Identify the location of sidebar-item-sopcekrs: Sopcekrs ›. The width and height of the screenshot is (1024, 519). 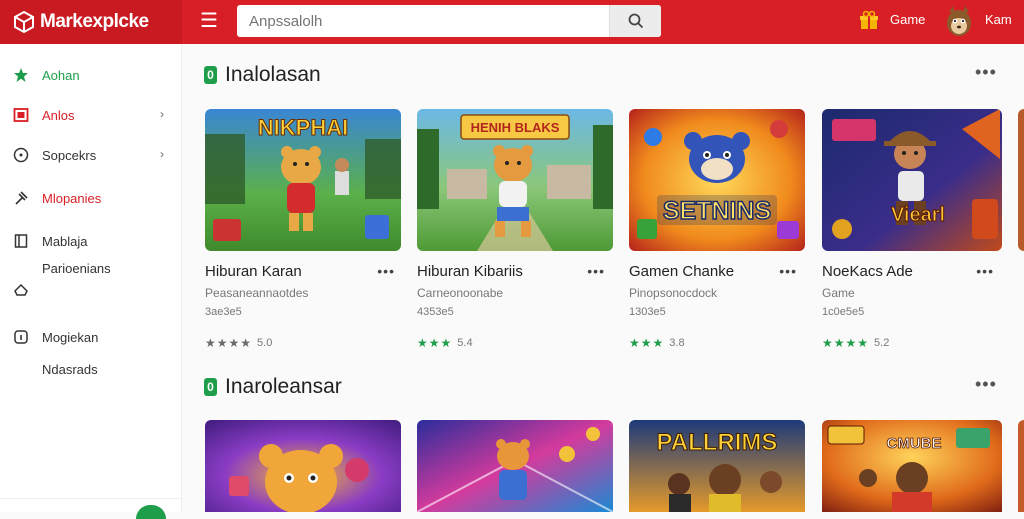
(91, 155).